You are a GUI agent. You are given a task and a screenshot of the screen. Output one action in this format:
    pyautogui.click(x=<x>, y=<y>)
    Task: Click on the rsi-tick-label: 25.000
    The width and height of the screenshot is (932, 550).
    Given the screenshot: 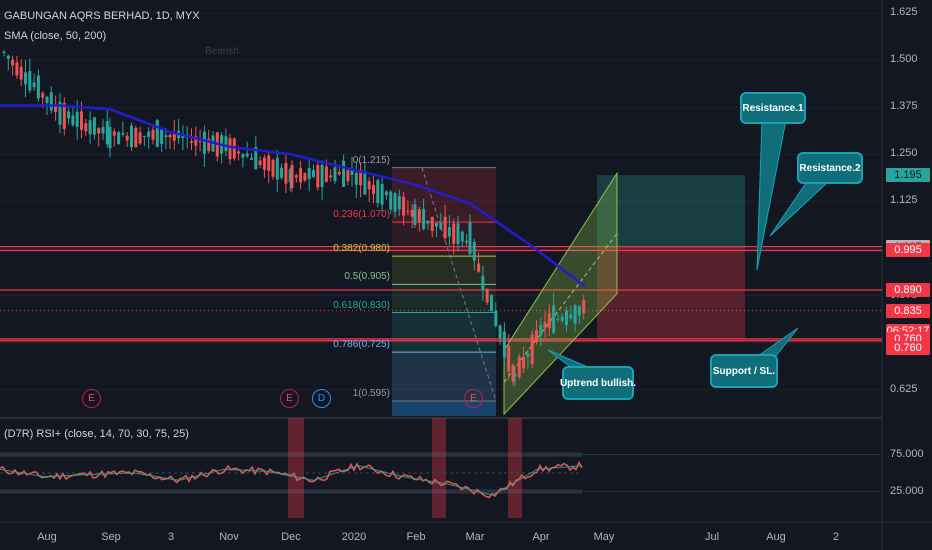 What is the action you would take?
    pyautogui.click(x=907, y=490)
    